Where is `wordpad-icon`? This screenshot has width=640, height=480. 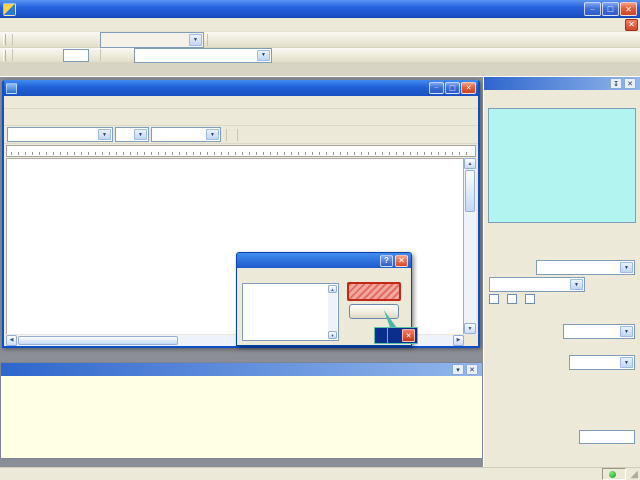 wordpad-icon is located at coordinates (11, 88).